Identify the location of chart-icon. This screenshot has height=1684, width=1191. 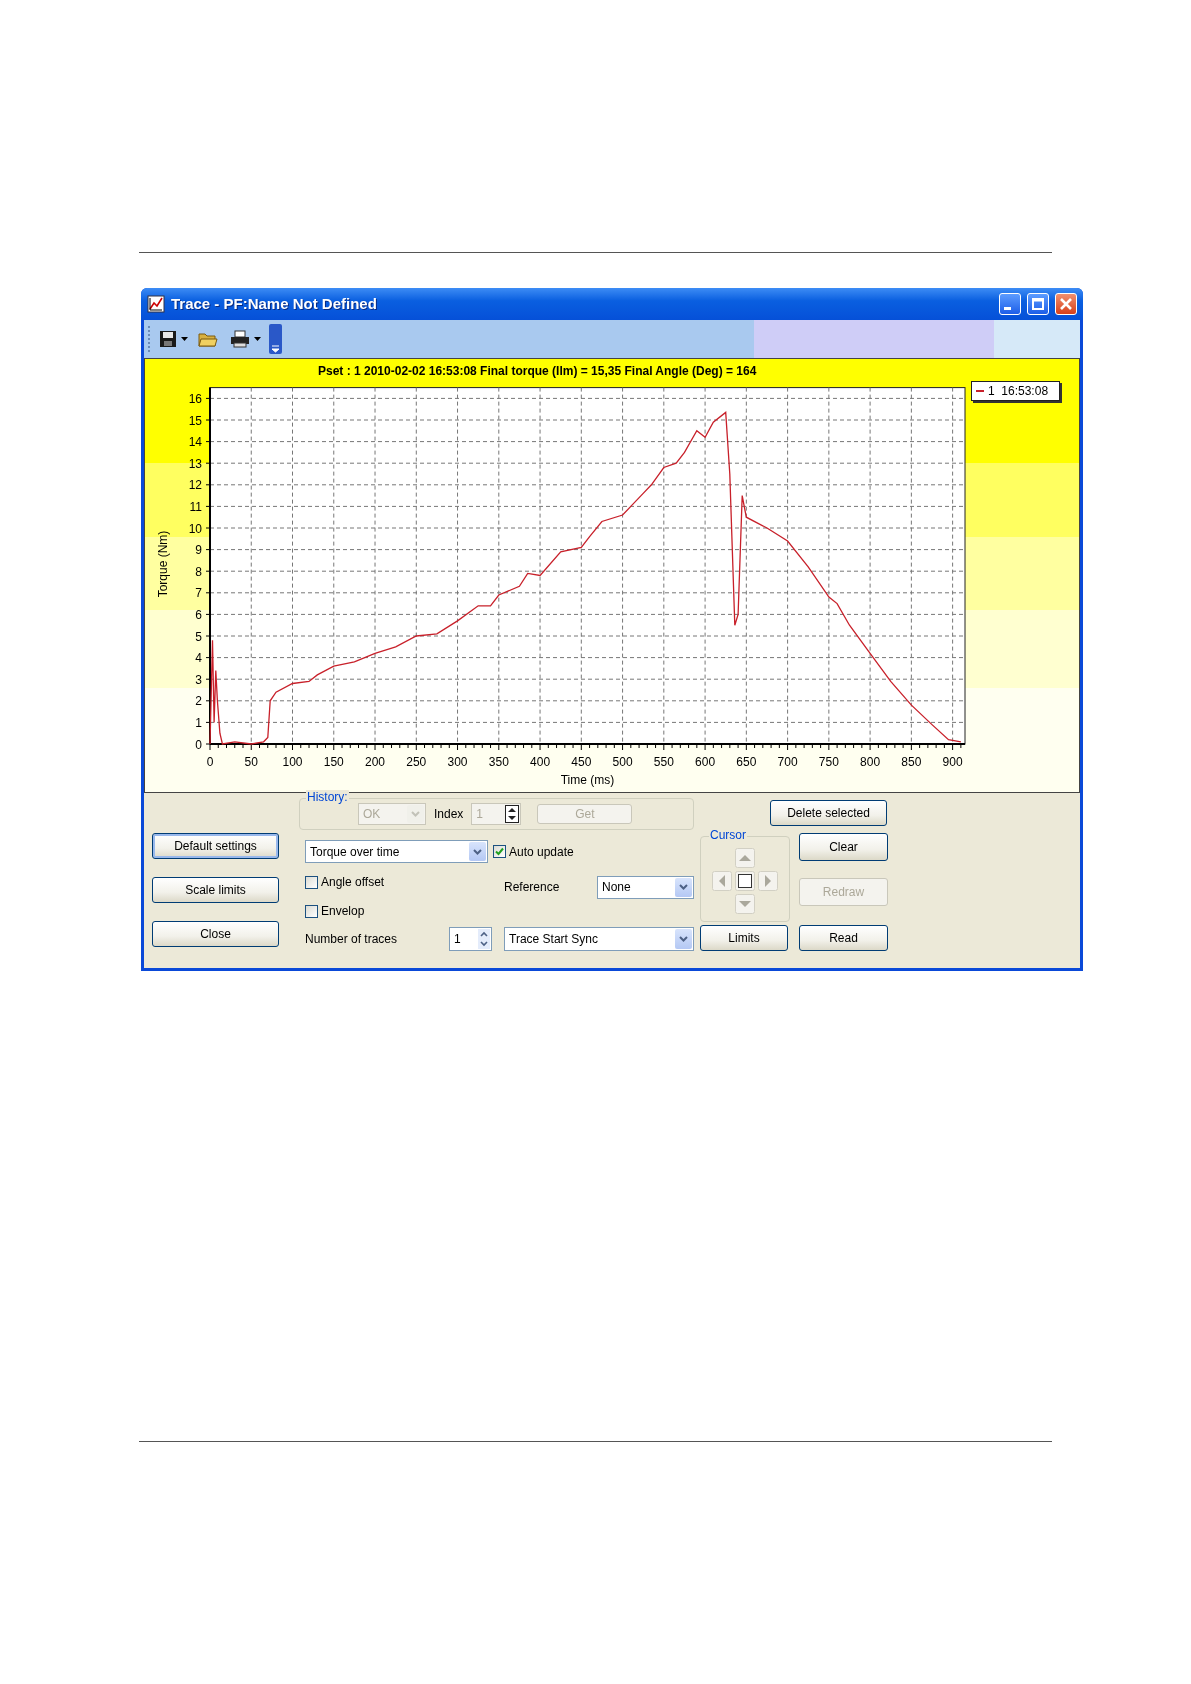
(156, 304).